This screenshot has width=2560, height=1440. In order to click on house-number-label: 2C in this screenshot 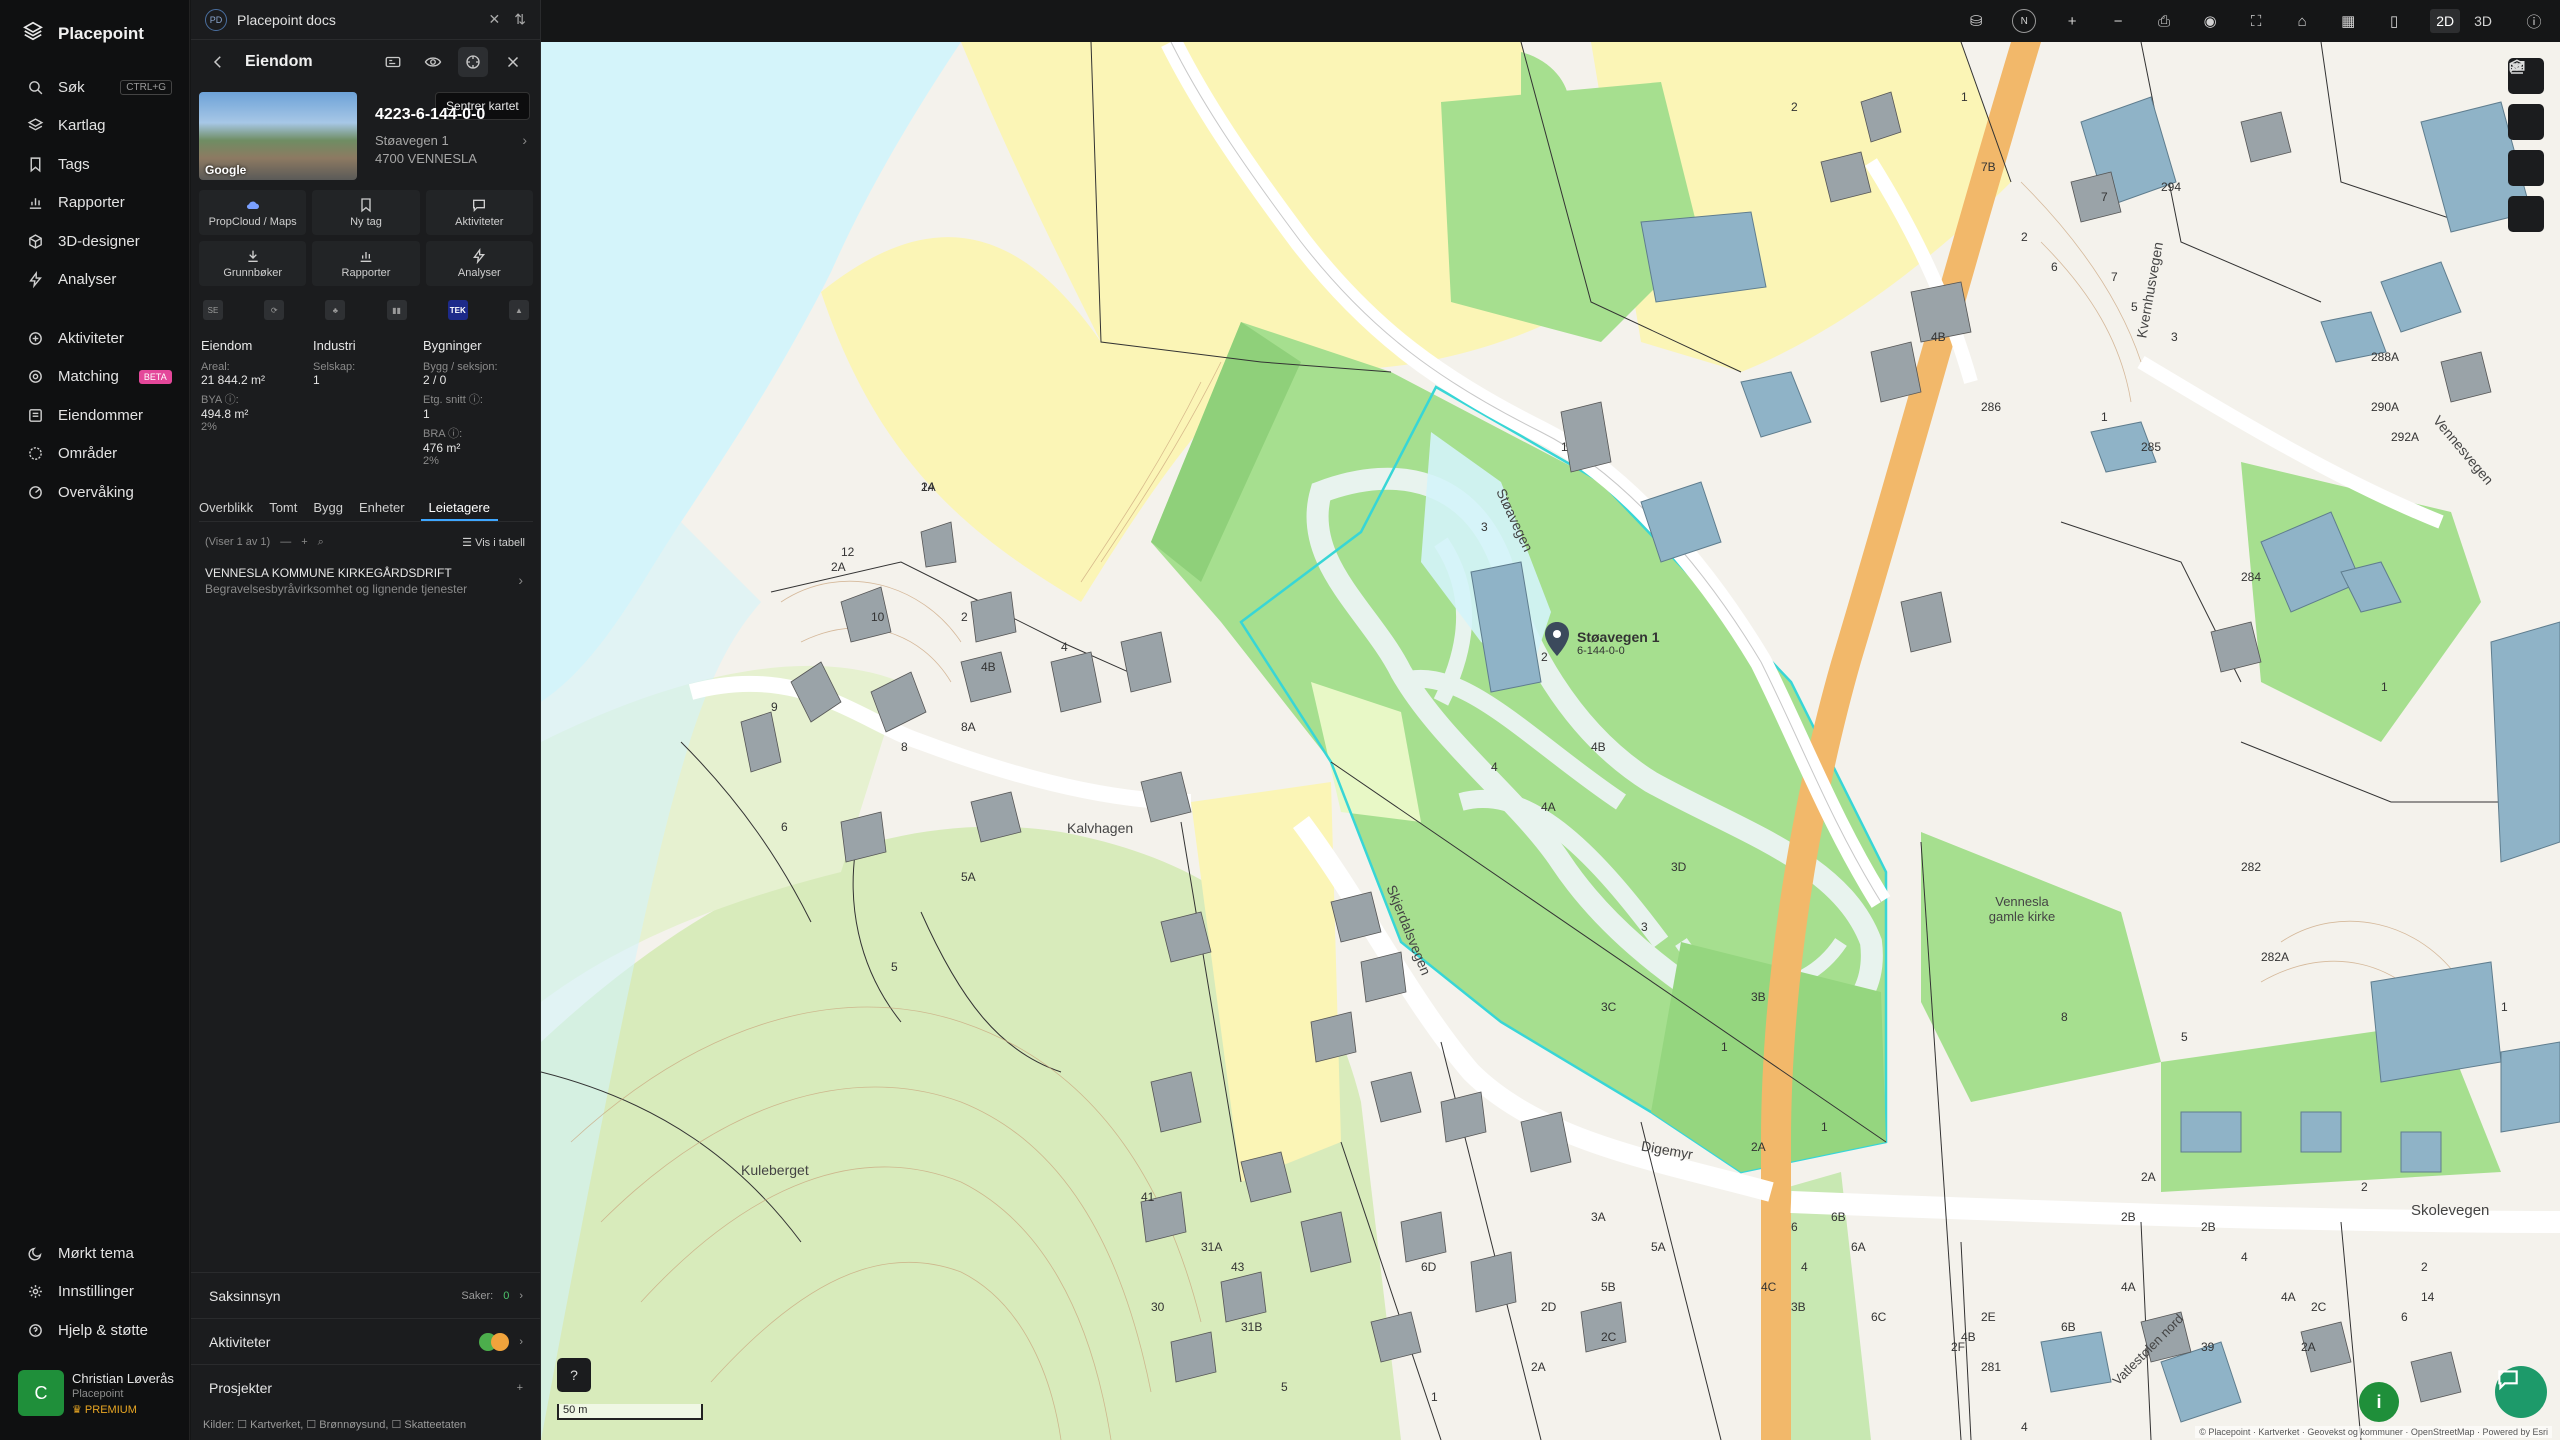, I will do `click(2319, 1307)`.